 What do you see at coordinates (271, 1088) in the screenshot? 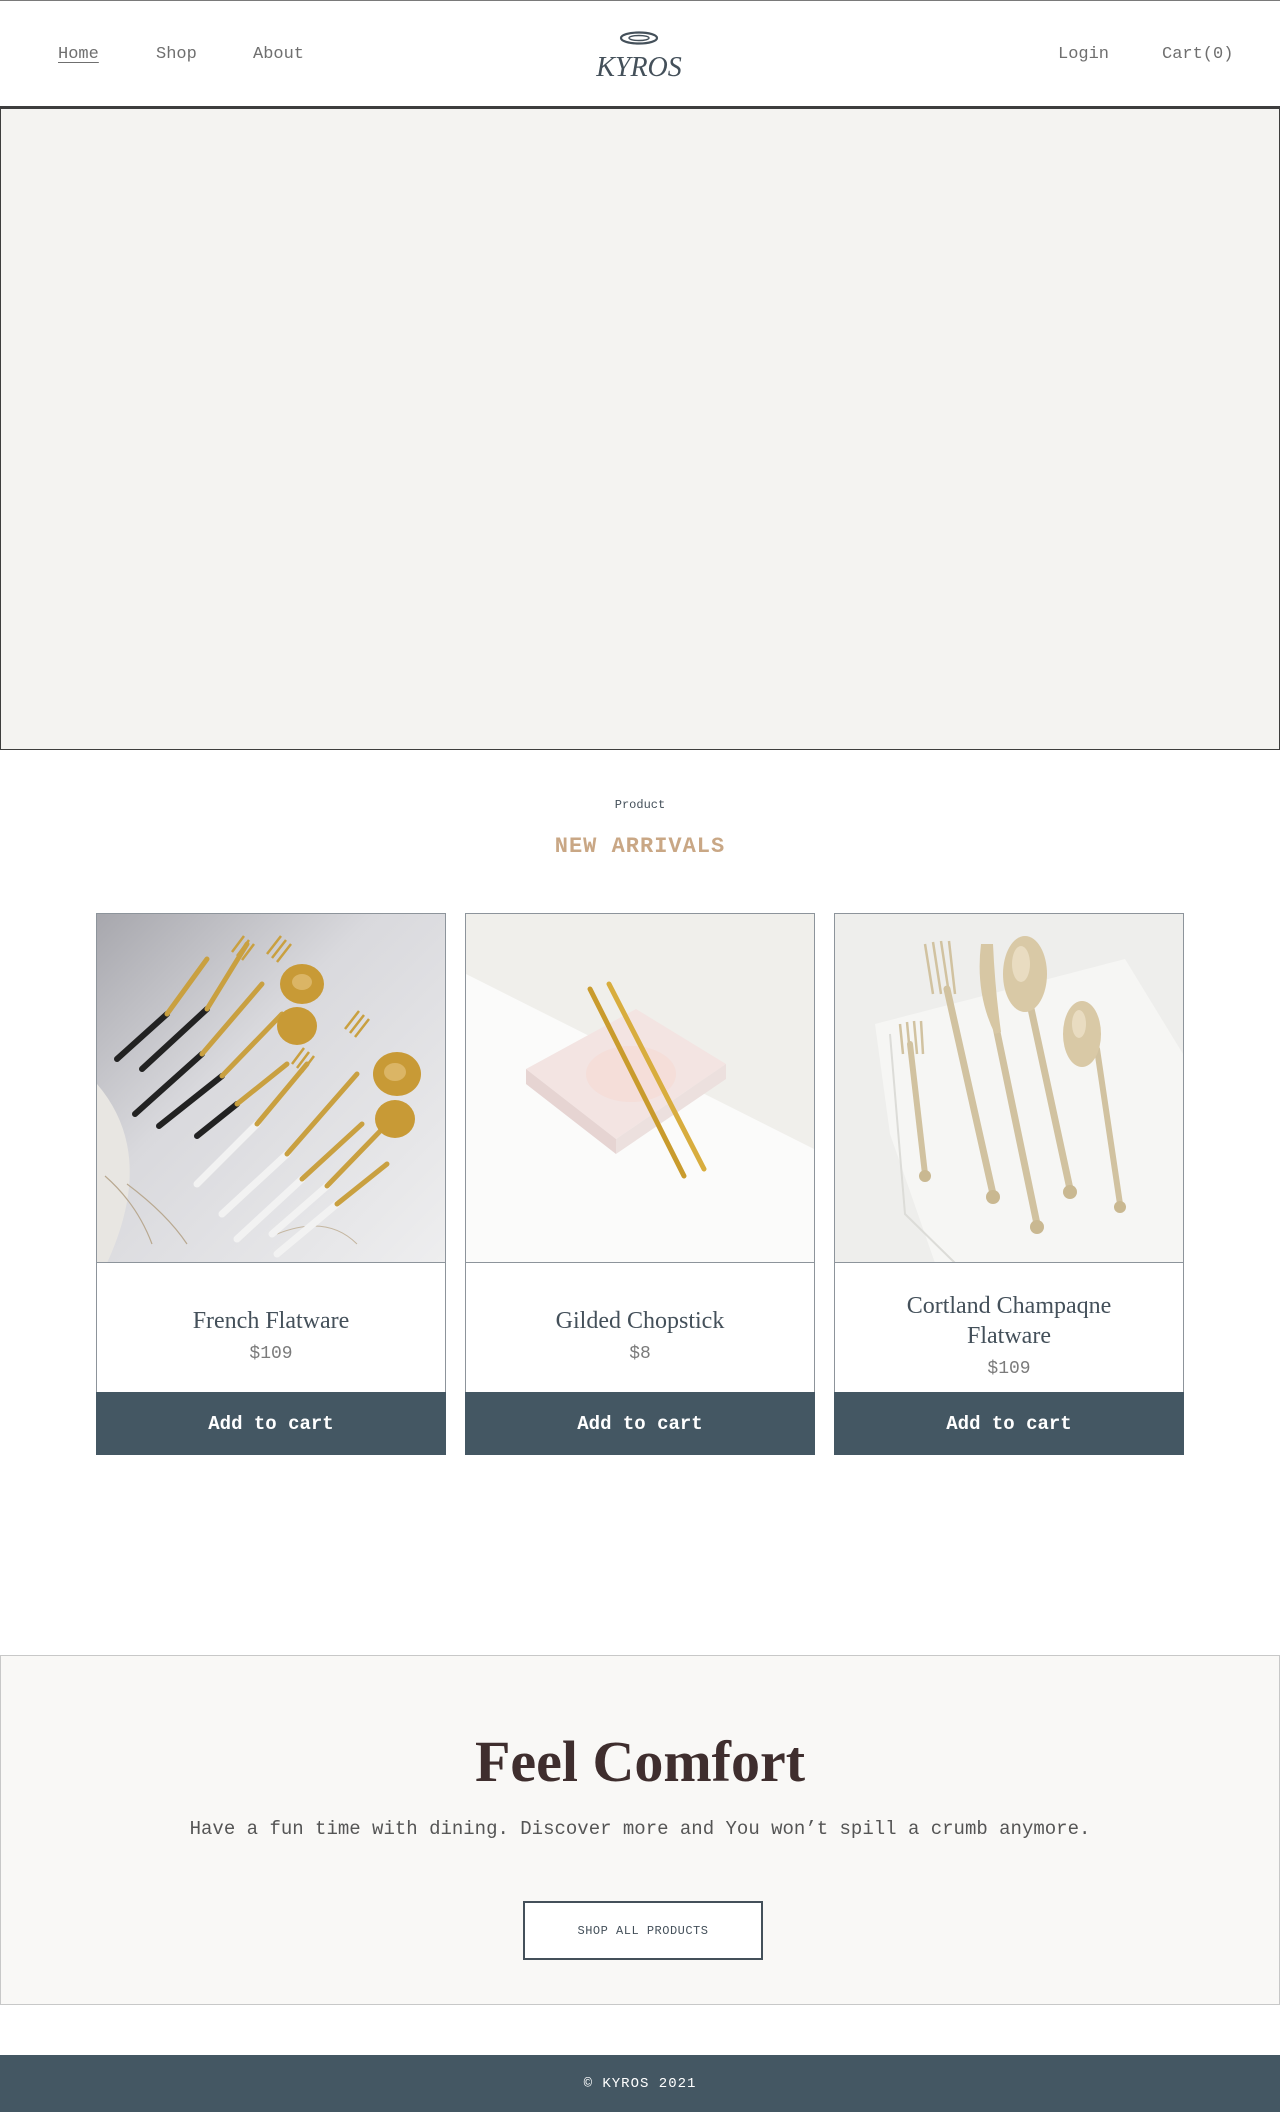
I see `product-image-french-flatware` at bounding box center [271, 1088].